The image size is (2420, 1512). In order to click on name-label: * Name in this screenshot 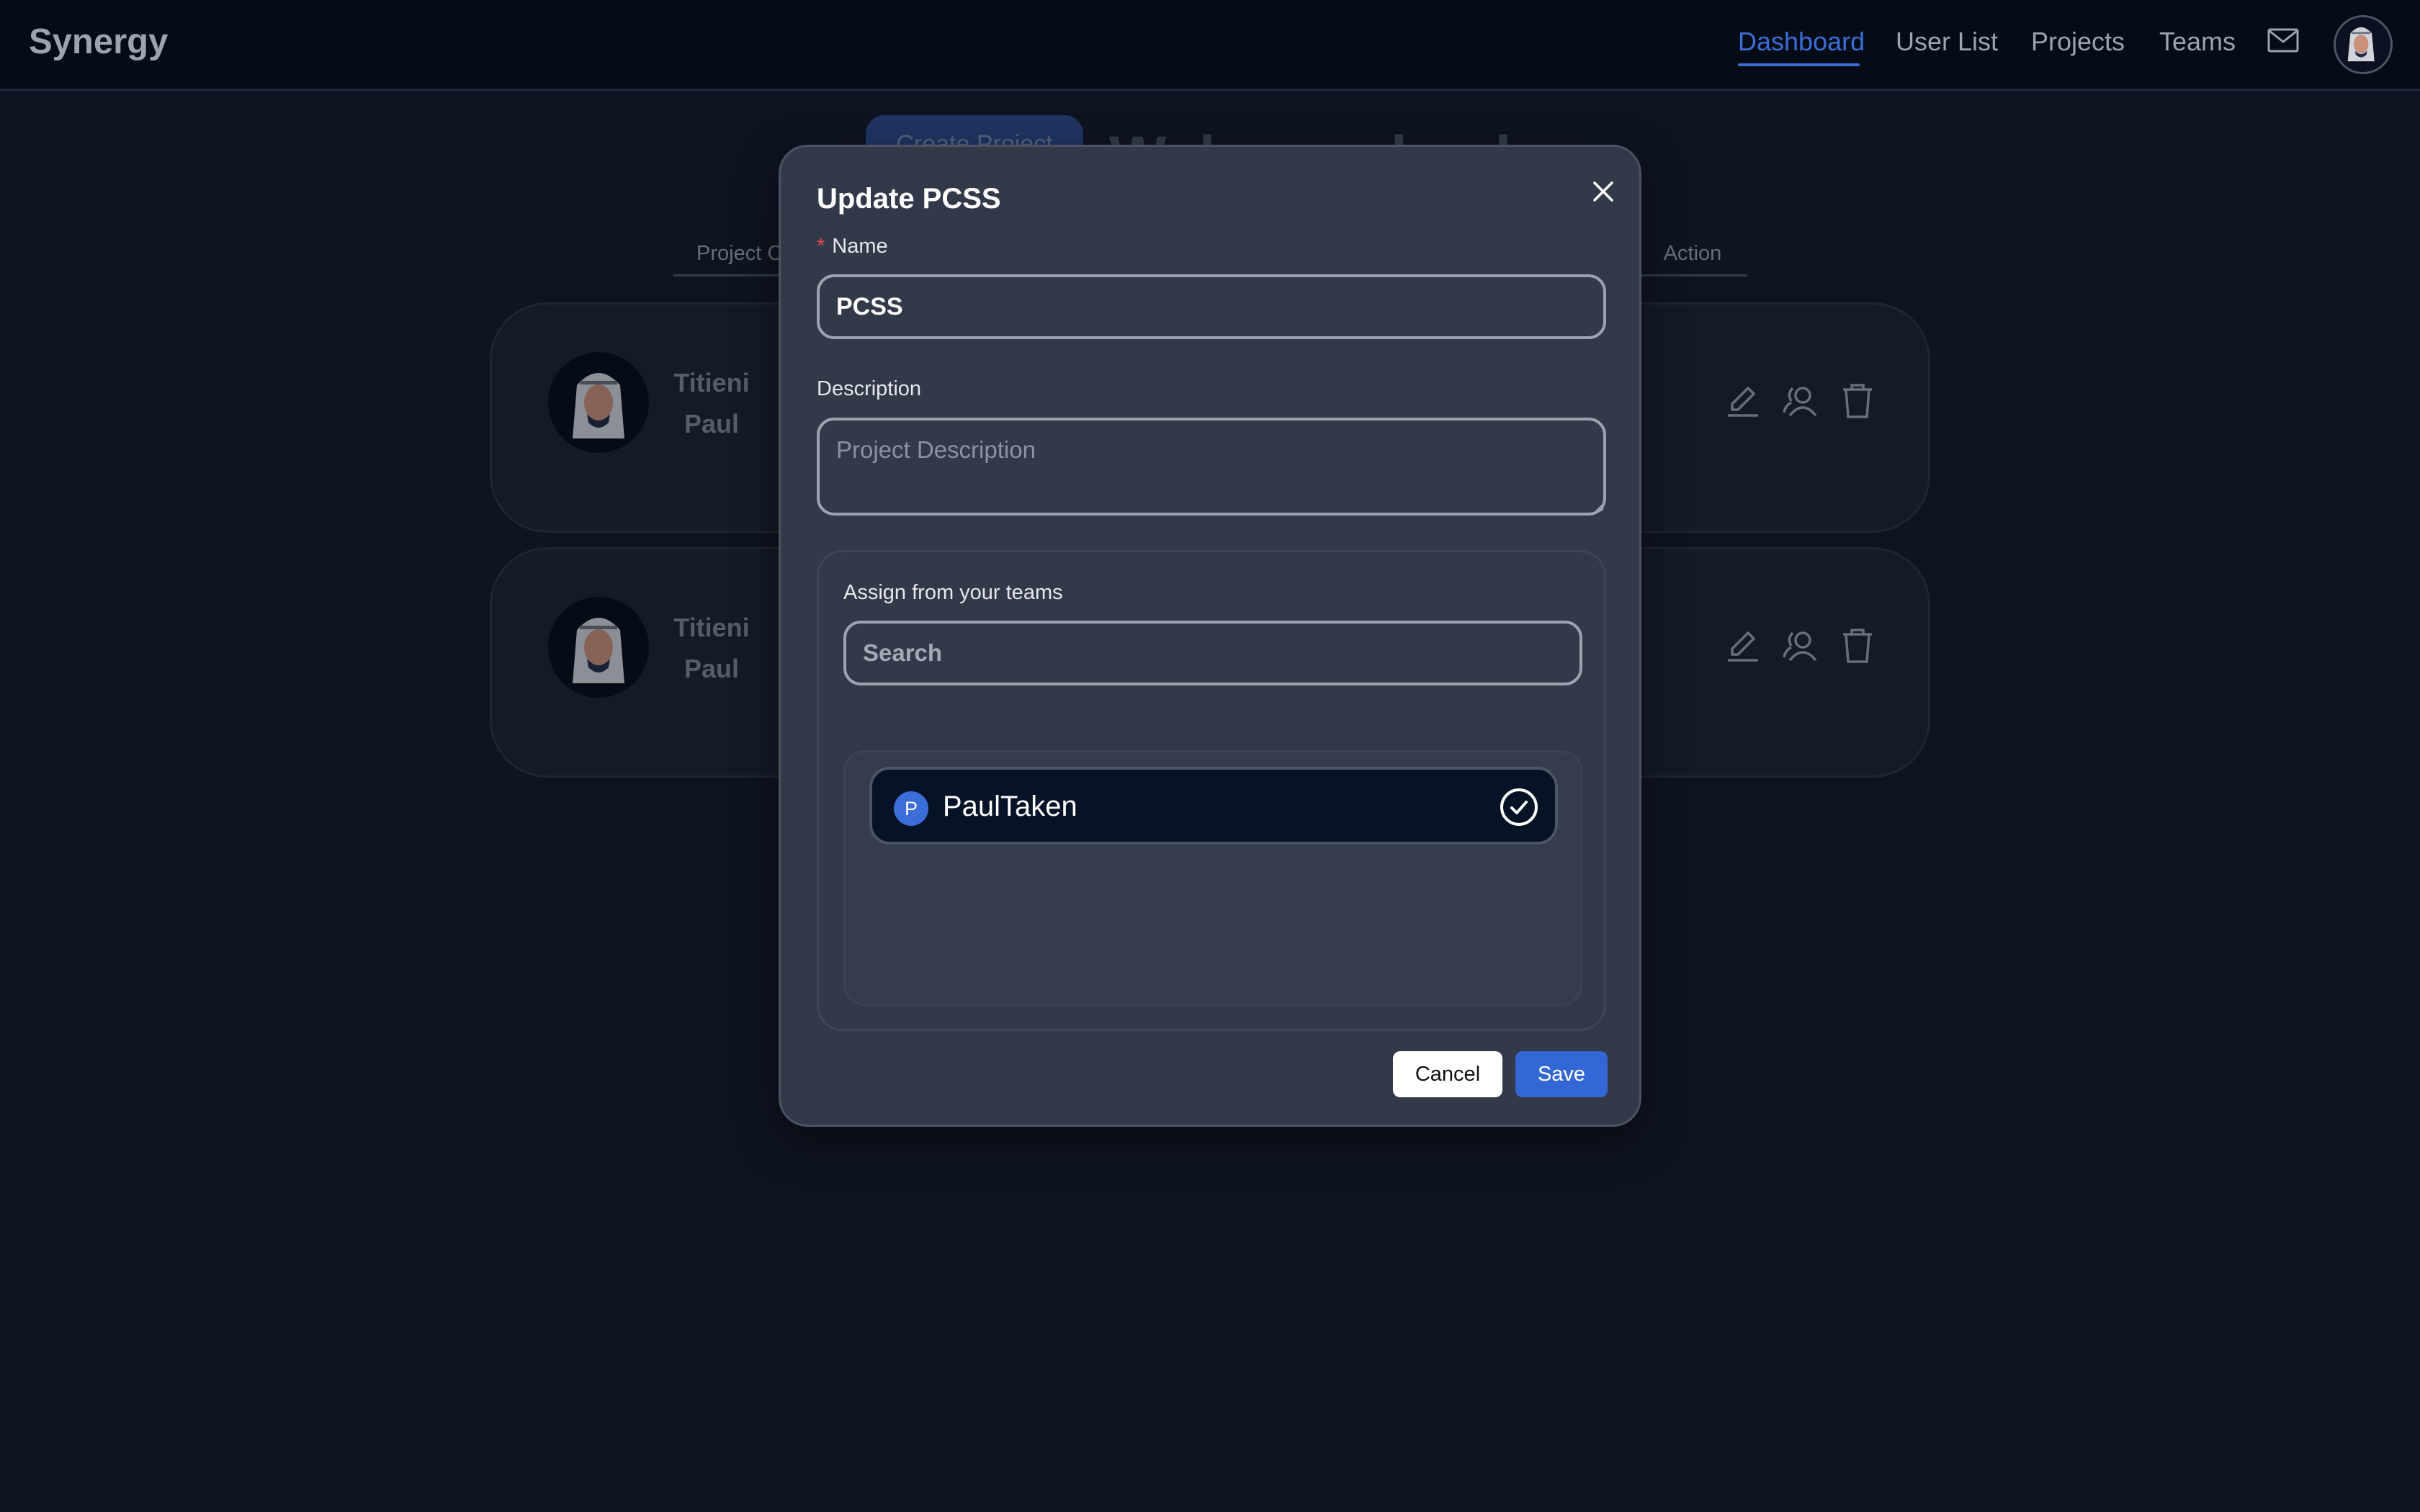, I will do `click(853, 246)`.